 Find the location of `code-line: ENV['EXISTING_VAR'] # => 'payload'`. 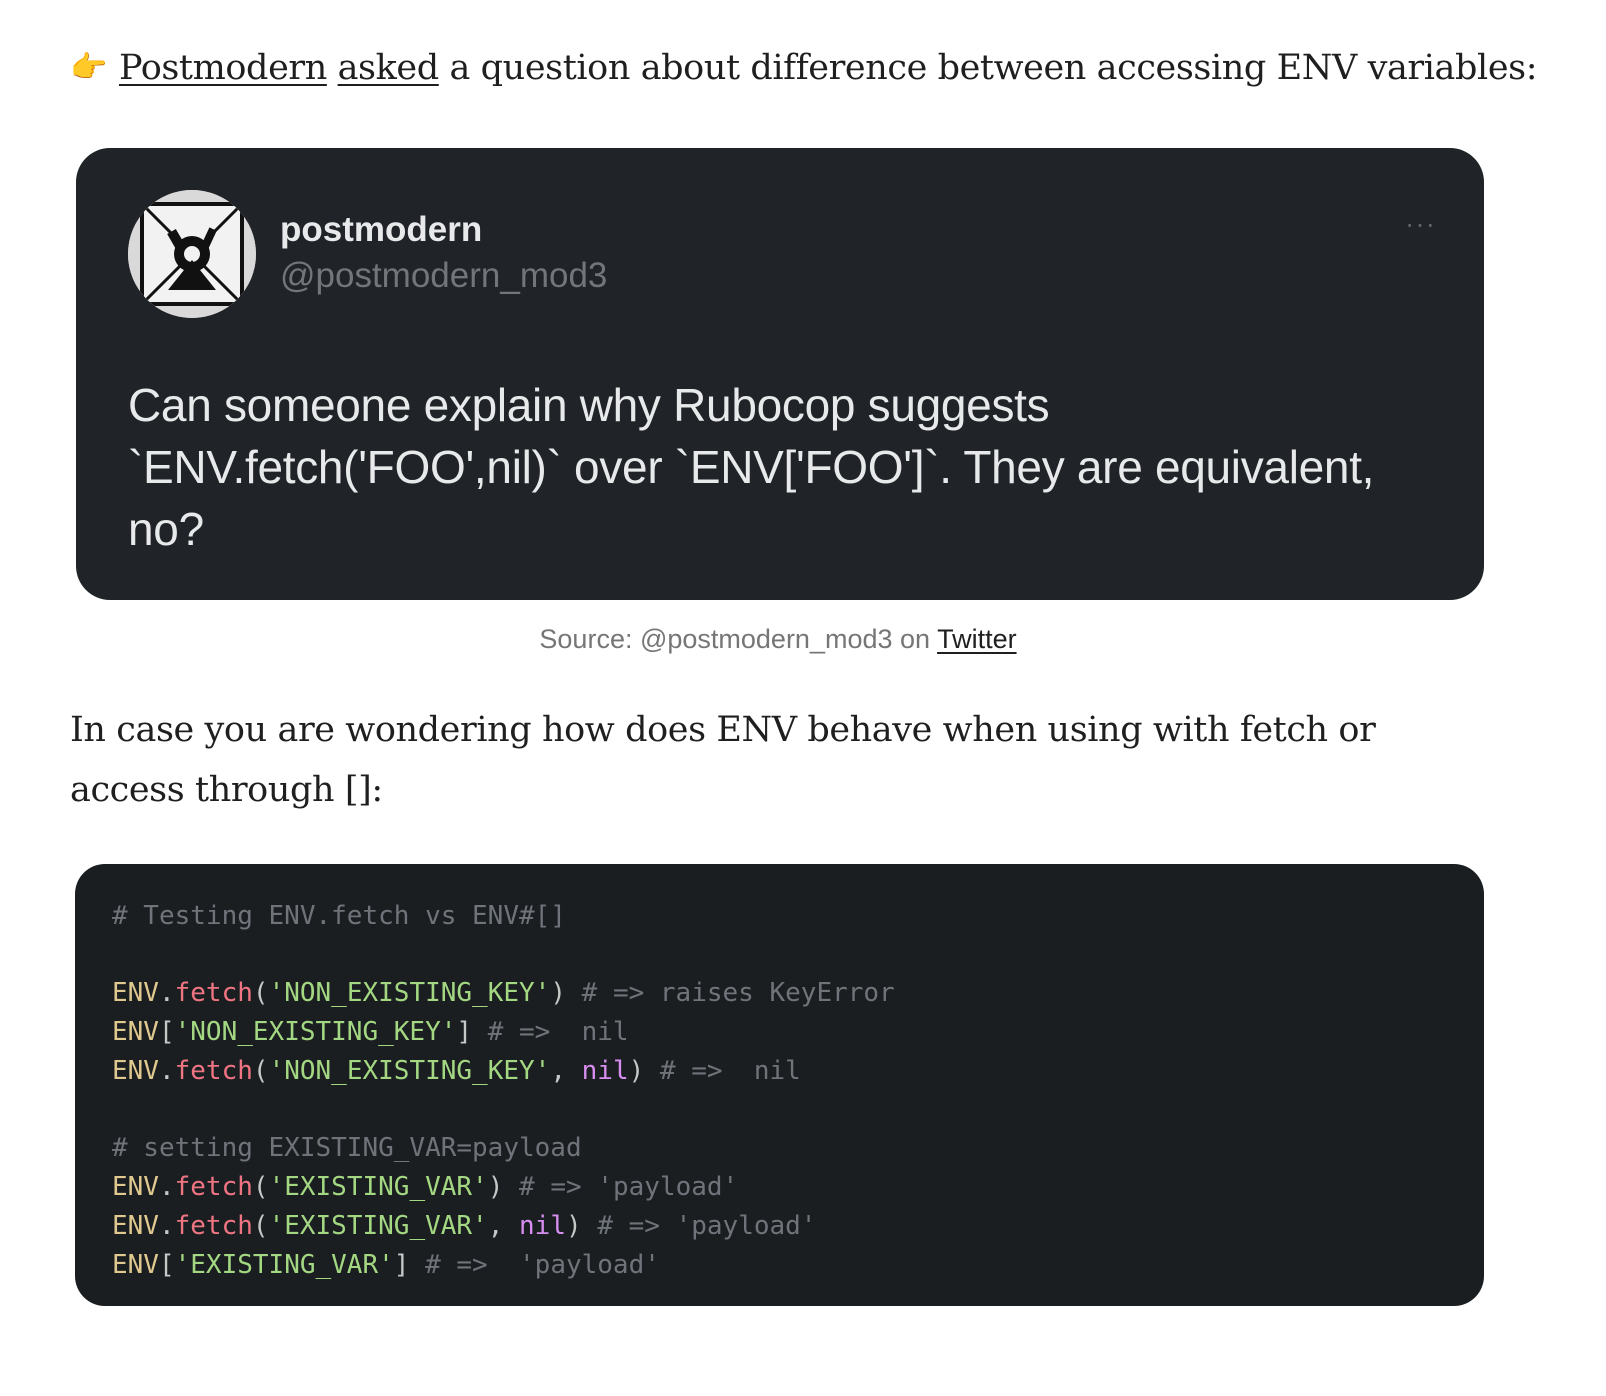

code-line: ENV['EXISTING_VAR'] # => 'payload' is located at coordinates (386, 1265).